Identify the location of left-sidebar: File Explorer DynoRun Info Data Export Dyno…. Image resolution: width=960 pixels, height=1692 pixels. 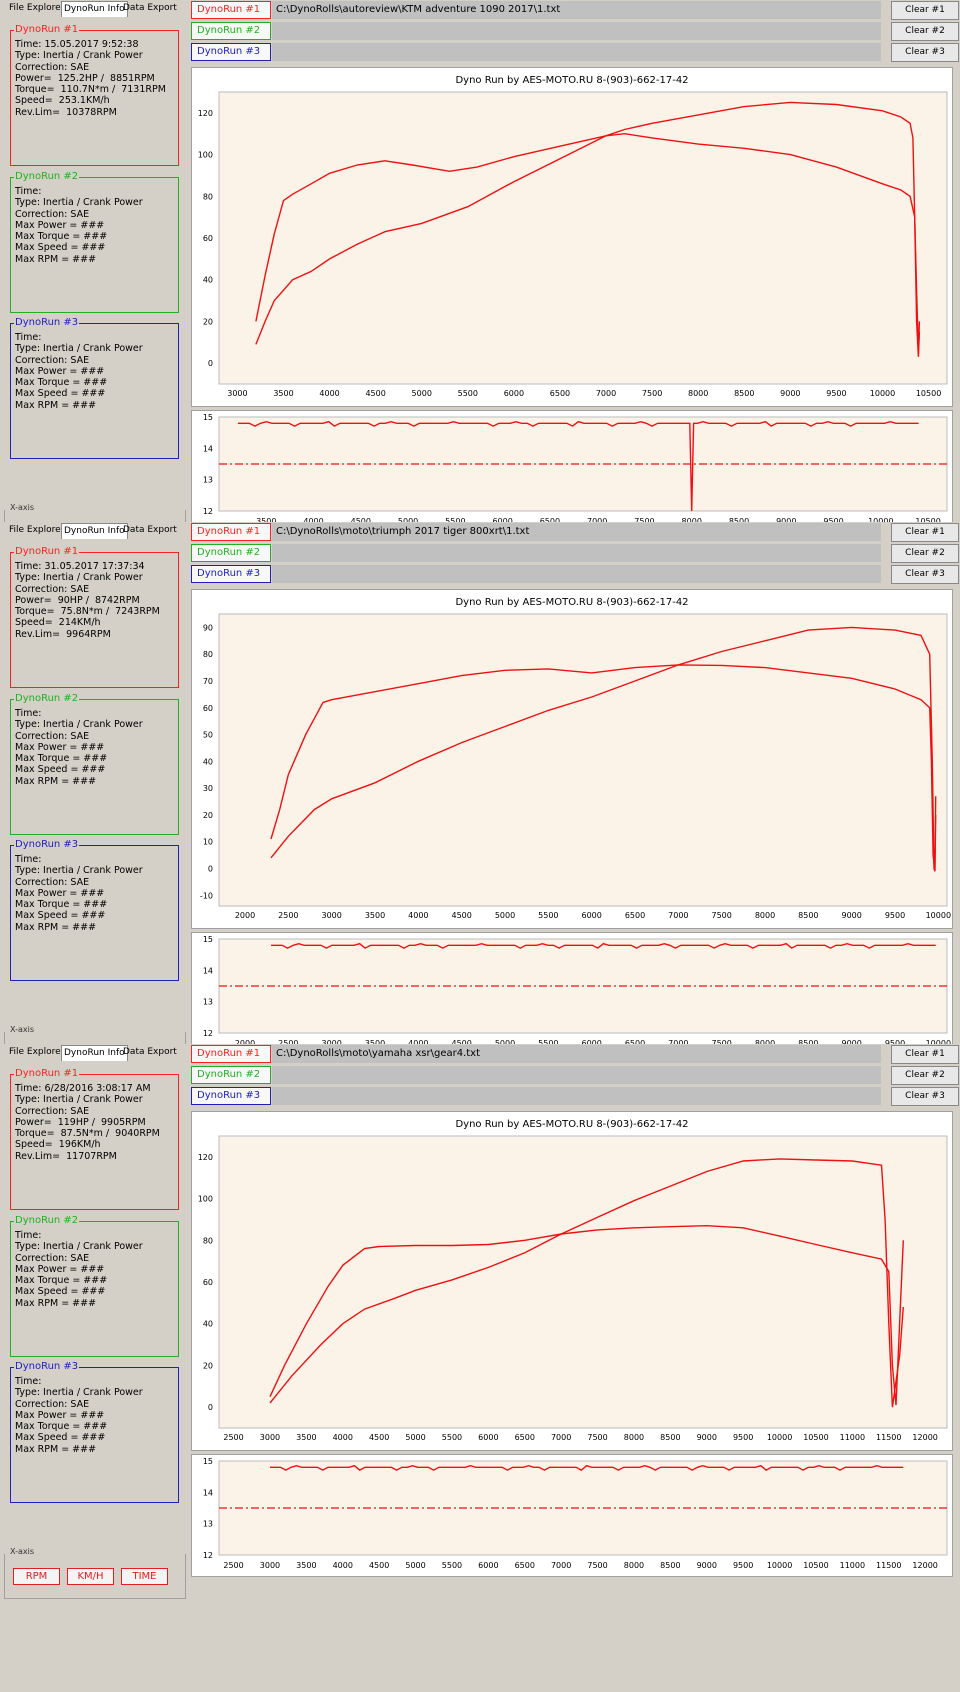
(93, 804).